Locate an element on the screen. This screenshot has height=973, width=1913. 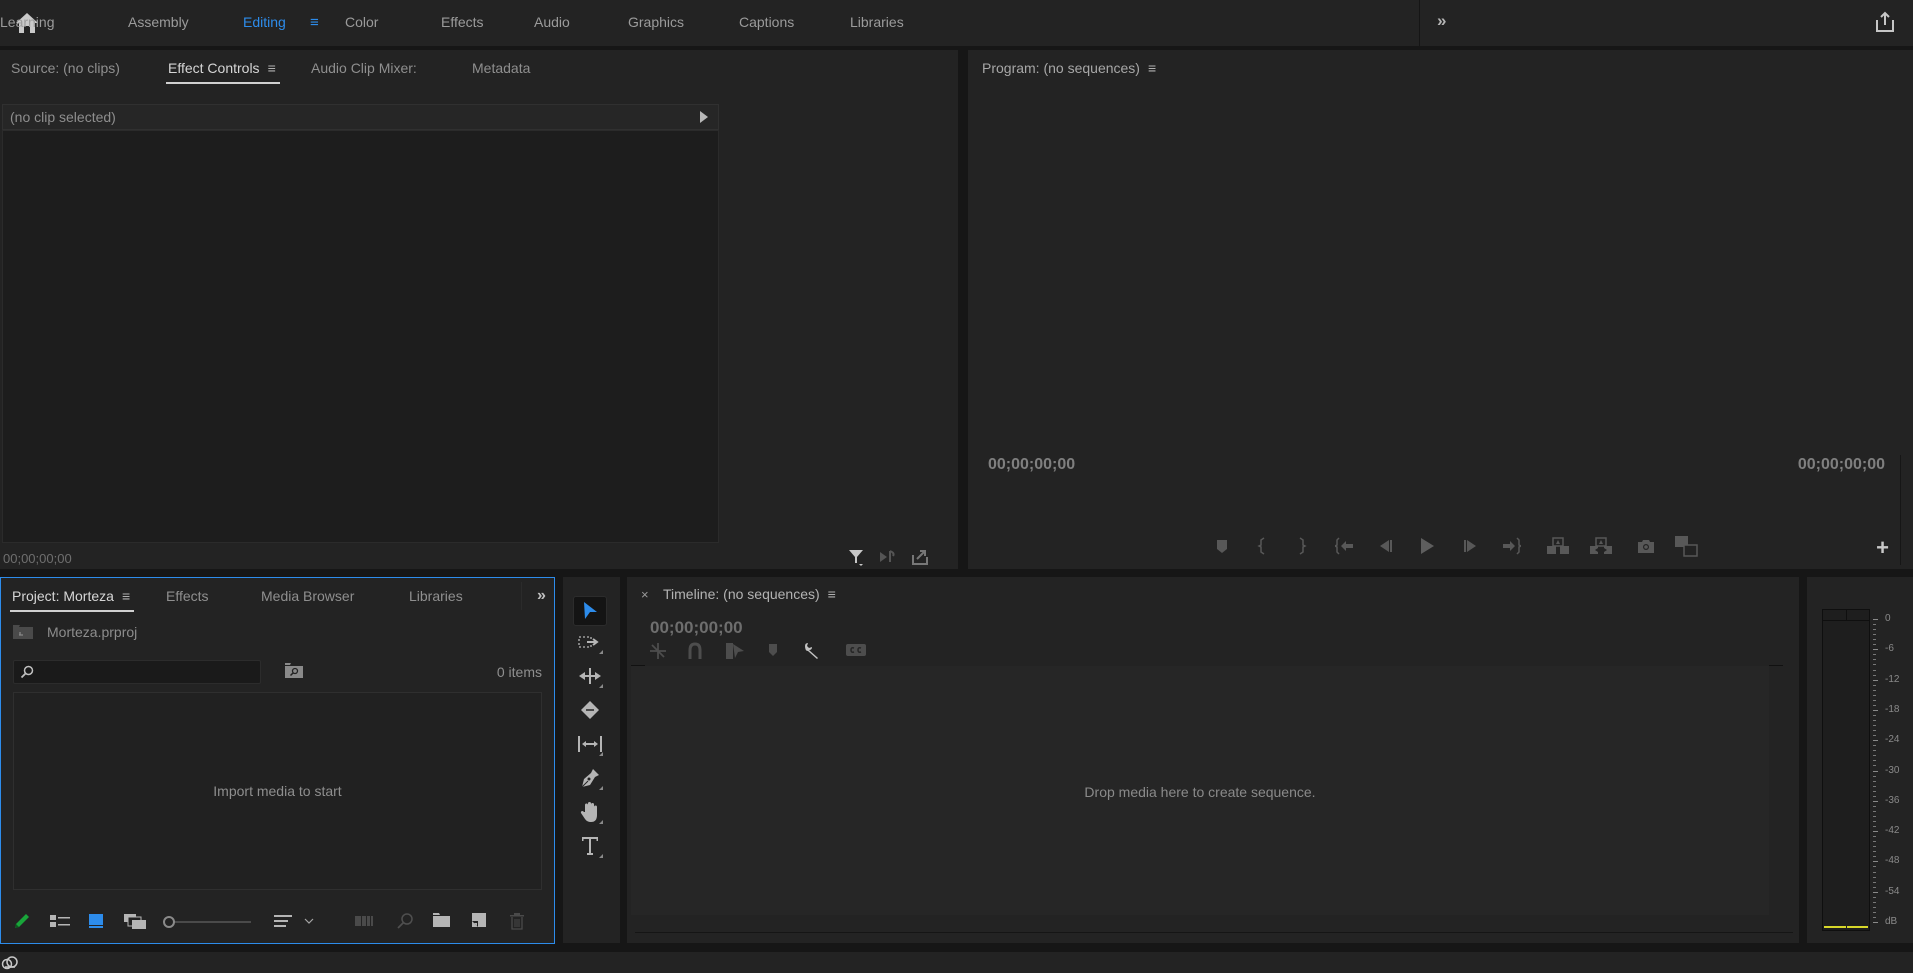
type-tool is located at coordinates (590, 846).